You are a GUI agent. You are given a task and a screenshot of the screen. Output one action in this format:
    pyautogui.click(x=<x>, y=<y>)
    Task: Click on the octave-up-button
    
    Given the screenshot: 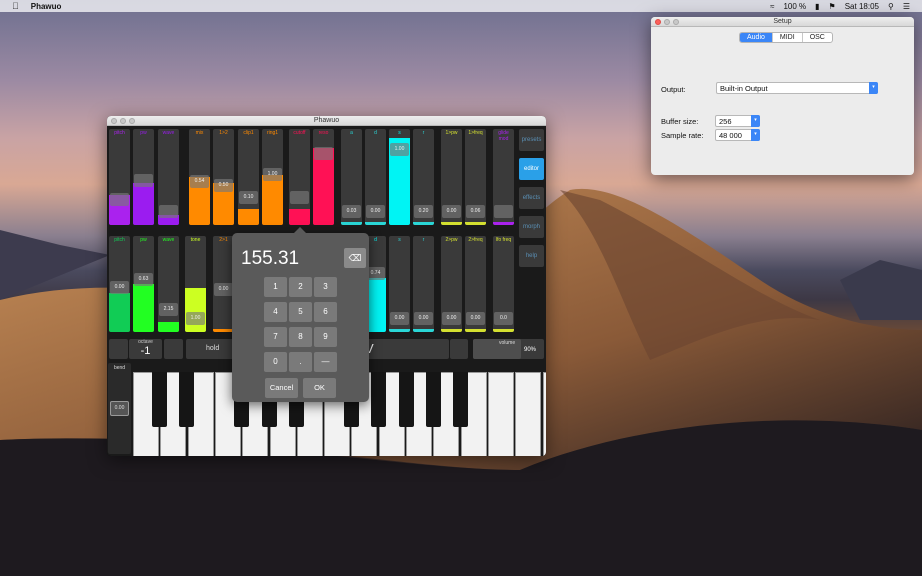 What is the action you would take?
    pyautogui.click(x=173, y=349)
    